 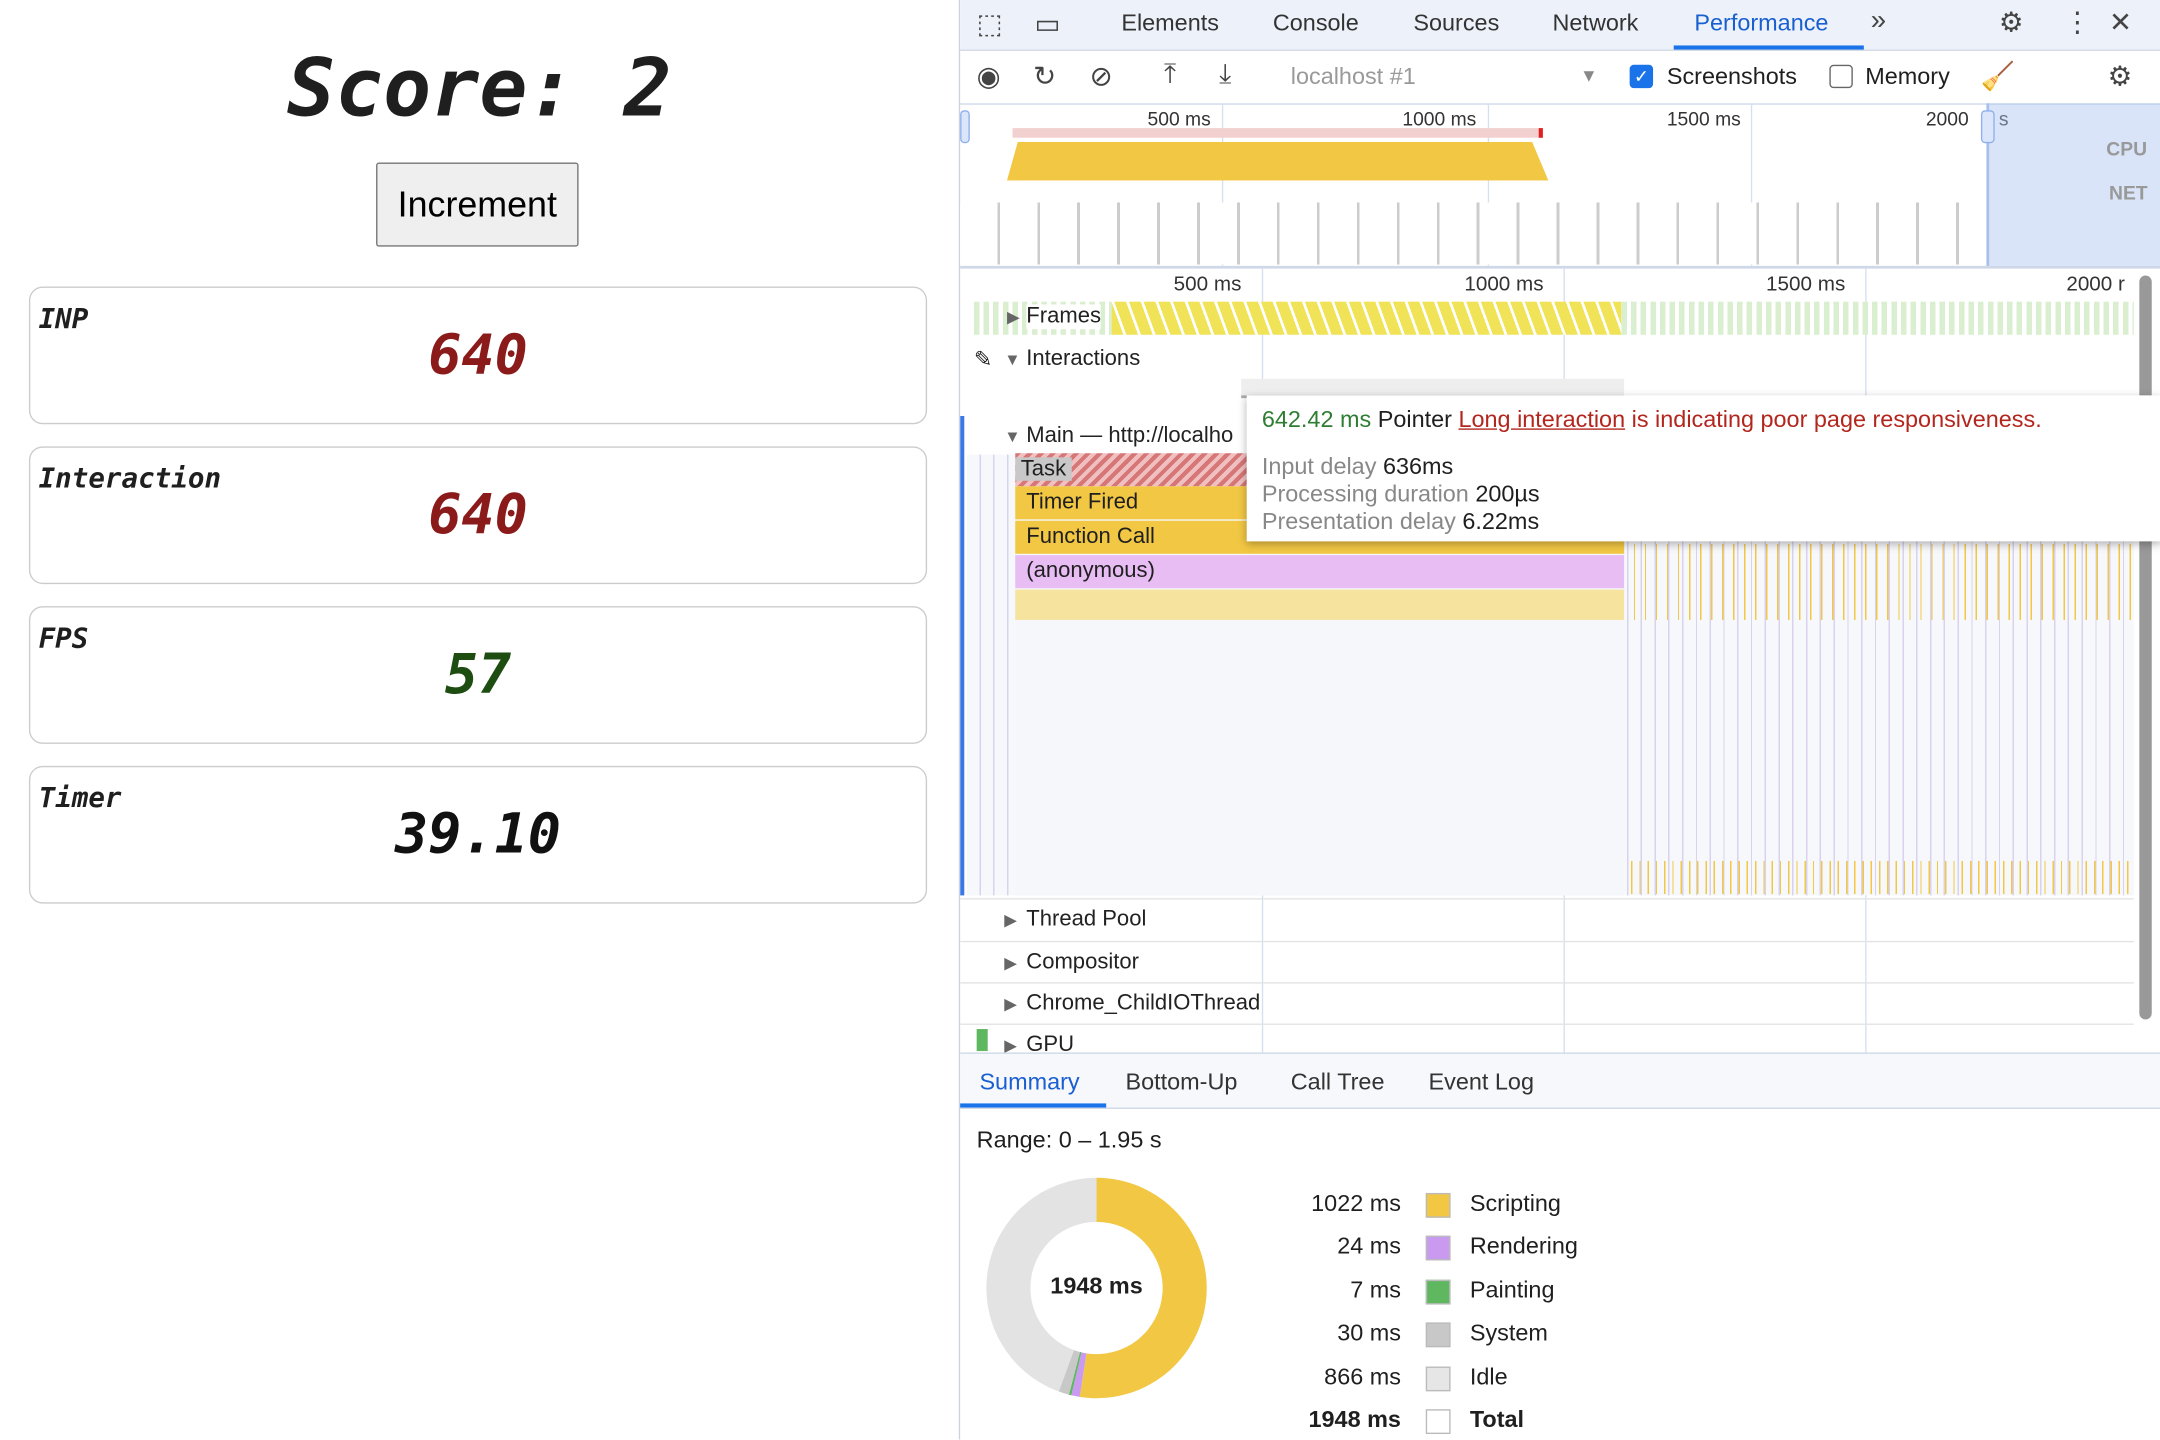 What do you see at coordinates (1504, 284) in the screenshot?
I see `timeline-tick: 1000 ms` at bounding box center [1504, 284].